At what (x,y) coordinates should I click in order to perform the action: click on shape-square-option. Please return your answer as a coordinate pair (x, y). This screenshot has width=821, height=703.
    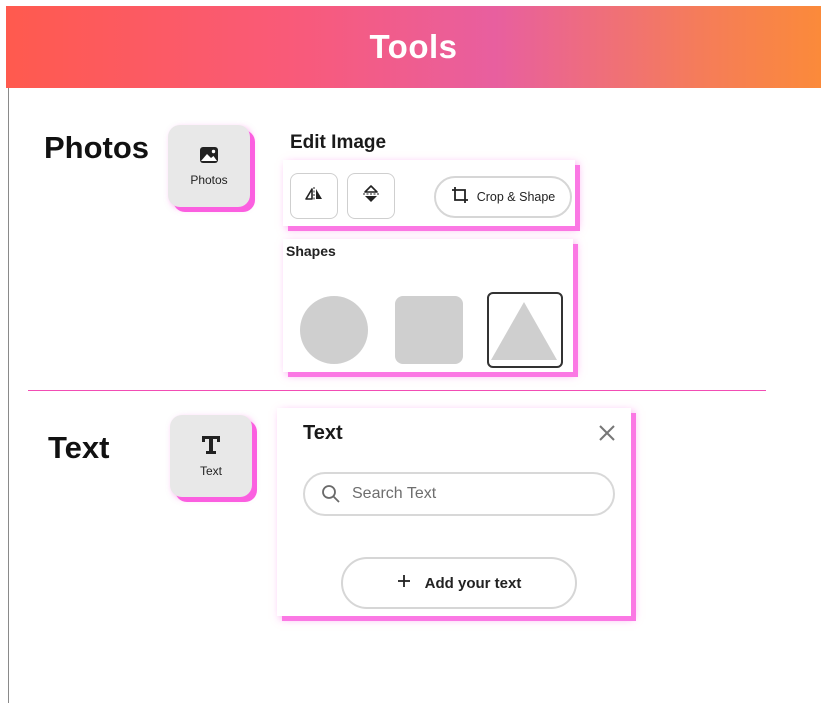
    Looking at the image, I should click on (429, 330).